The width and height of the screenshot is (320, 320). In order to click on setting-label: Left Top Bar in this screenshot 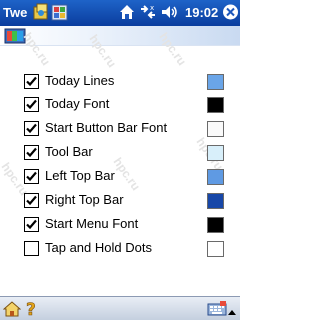, I will do `click(80, 175)`.